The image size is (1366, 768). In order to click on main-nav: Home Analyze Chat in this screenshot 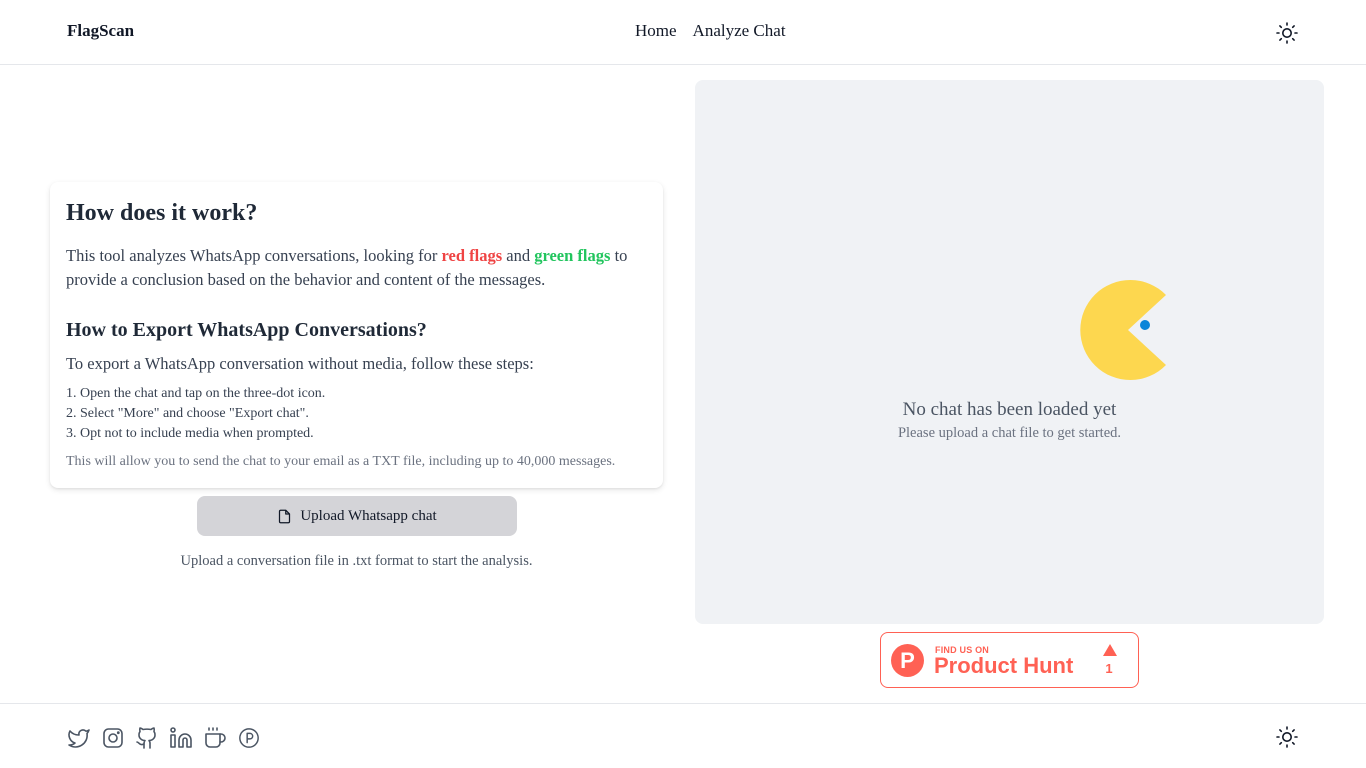, I will do `click(710, 31)`.